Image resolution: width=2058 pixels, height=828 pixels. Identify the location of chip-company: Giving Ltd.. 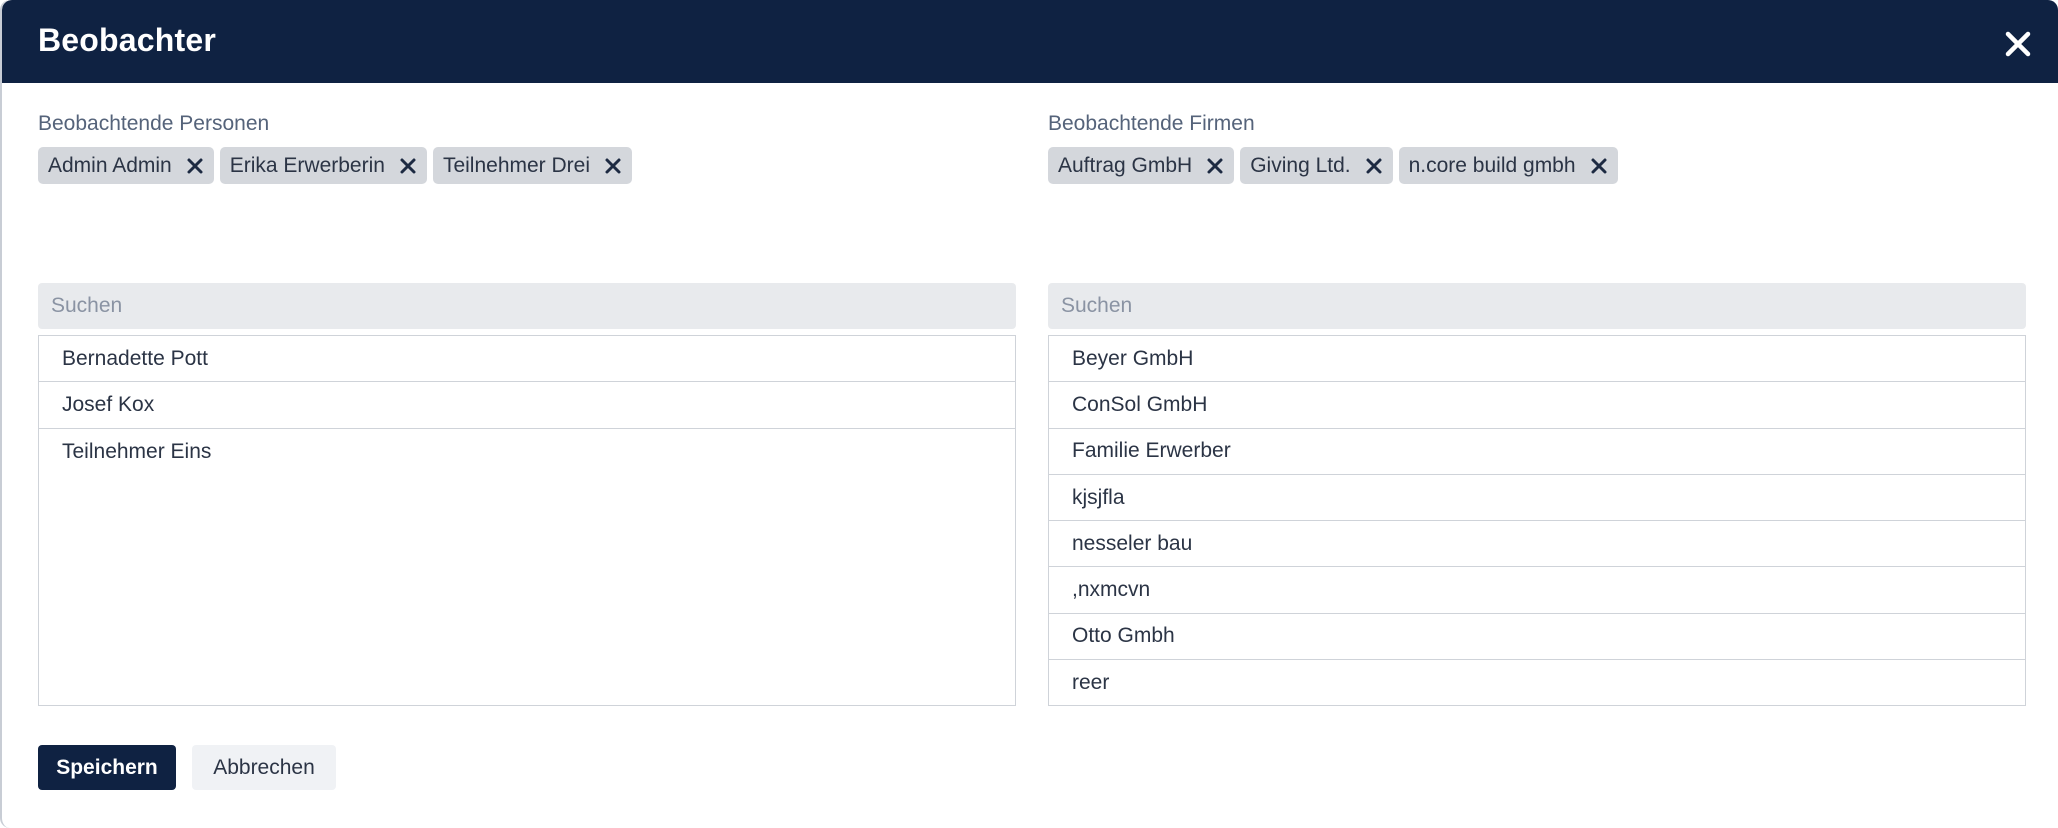
(1316, 165).